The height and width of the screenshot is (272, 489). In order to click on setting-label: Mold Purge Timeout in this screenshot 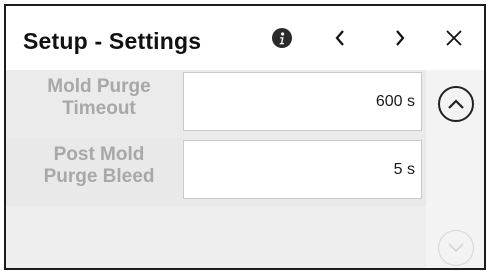, I will do `click(99, 97)`.